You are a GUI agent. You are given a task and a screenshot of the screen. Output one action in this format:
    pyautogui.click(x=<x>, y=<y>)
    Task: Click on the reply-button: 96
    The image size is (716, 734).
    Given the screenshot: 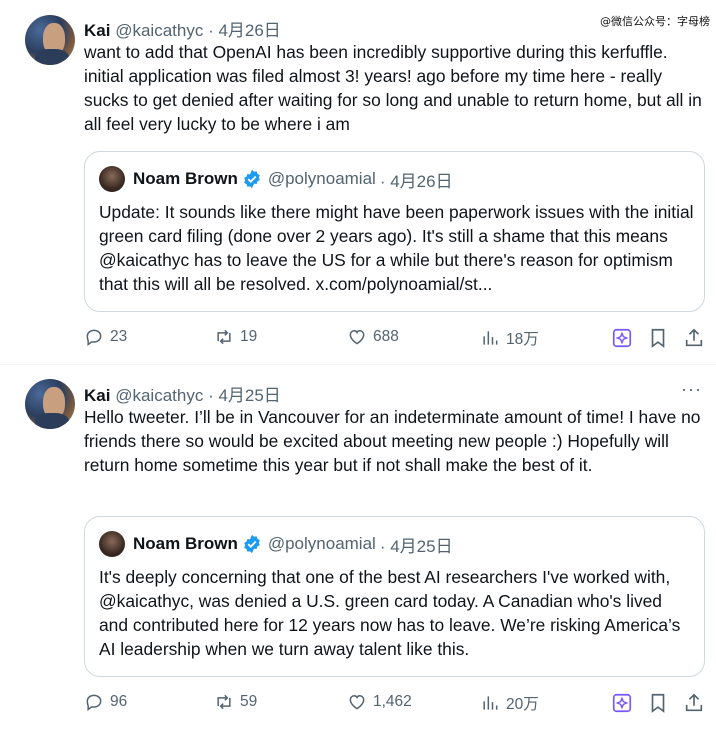 What is the action you would take?
    pyautogui.click(x=105, y=702)
    